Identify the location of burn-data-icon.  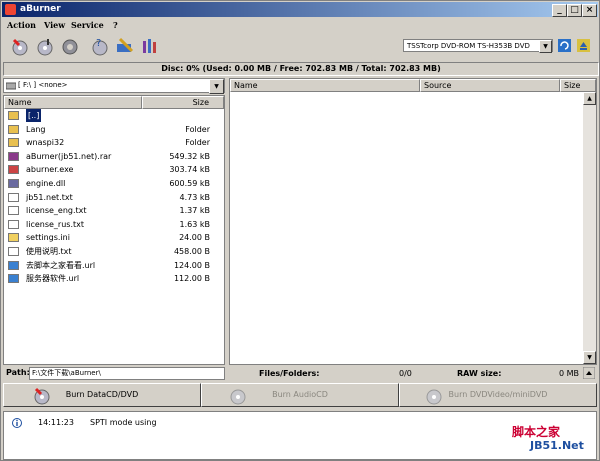
(20, 46).